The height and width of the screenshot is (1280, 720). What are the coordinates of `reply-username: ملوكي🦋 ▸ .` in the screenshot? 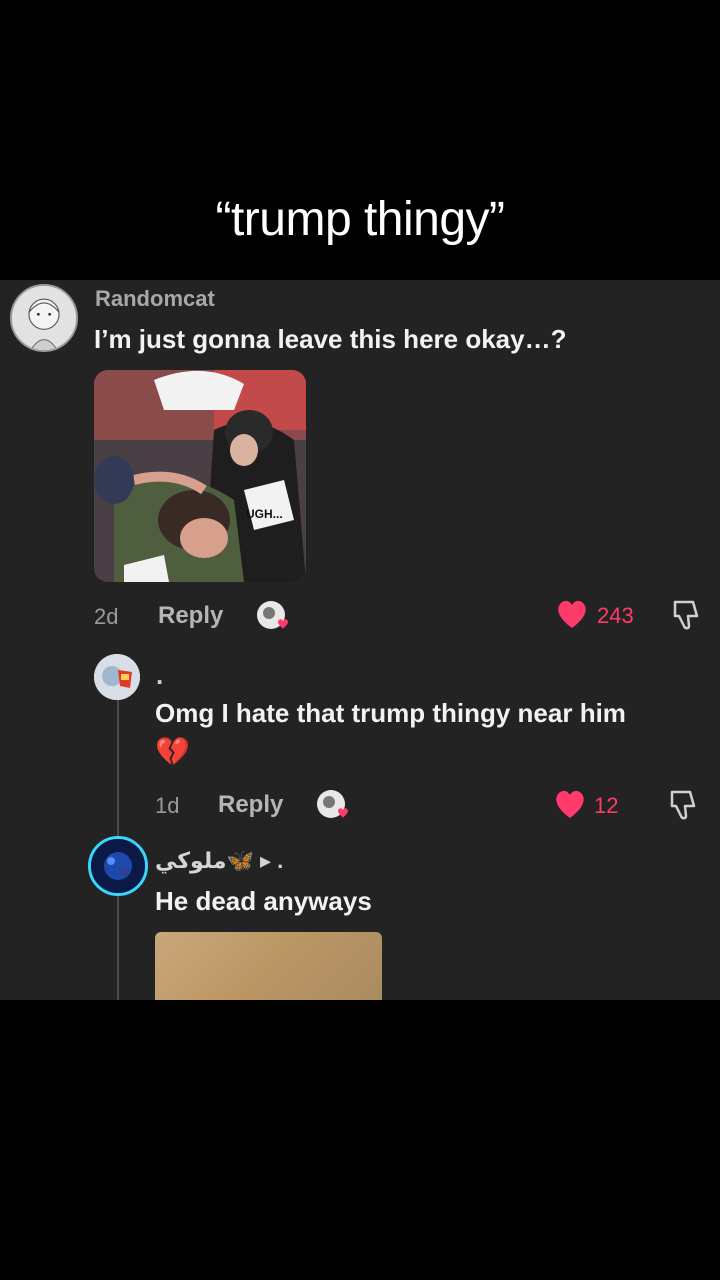 It's located at (219, 861).